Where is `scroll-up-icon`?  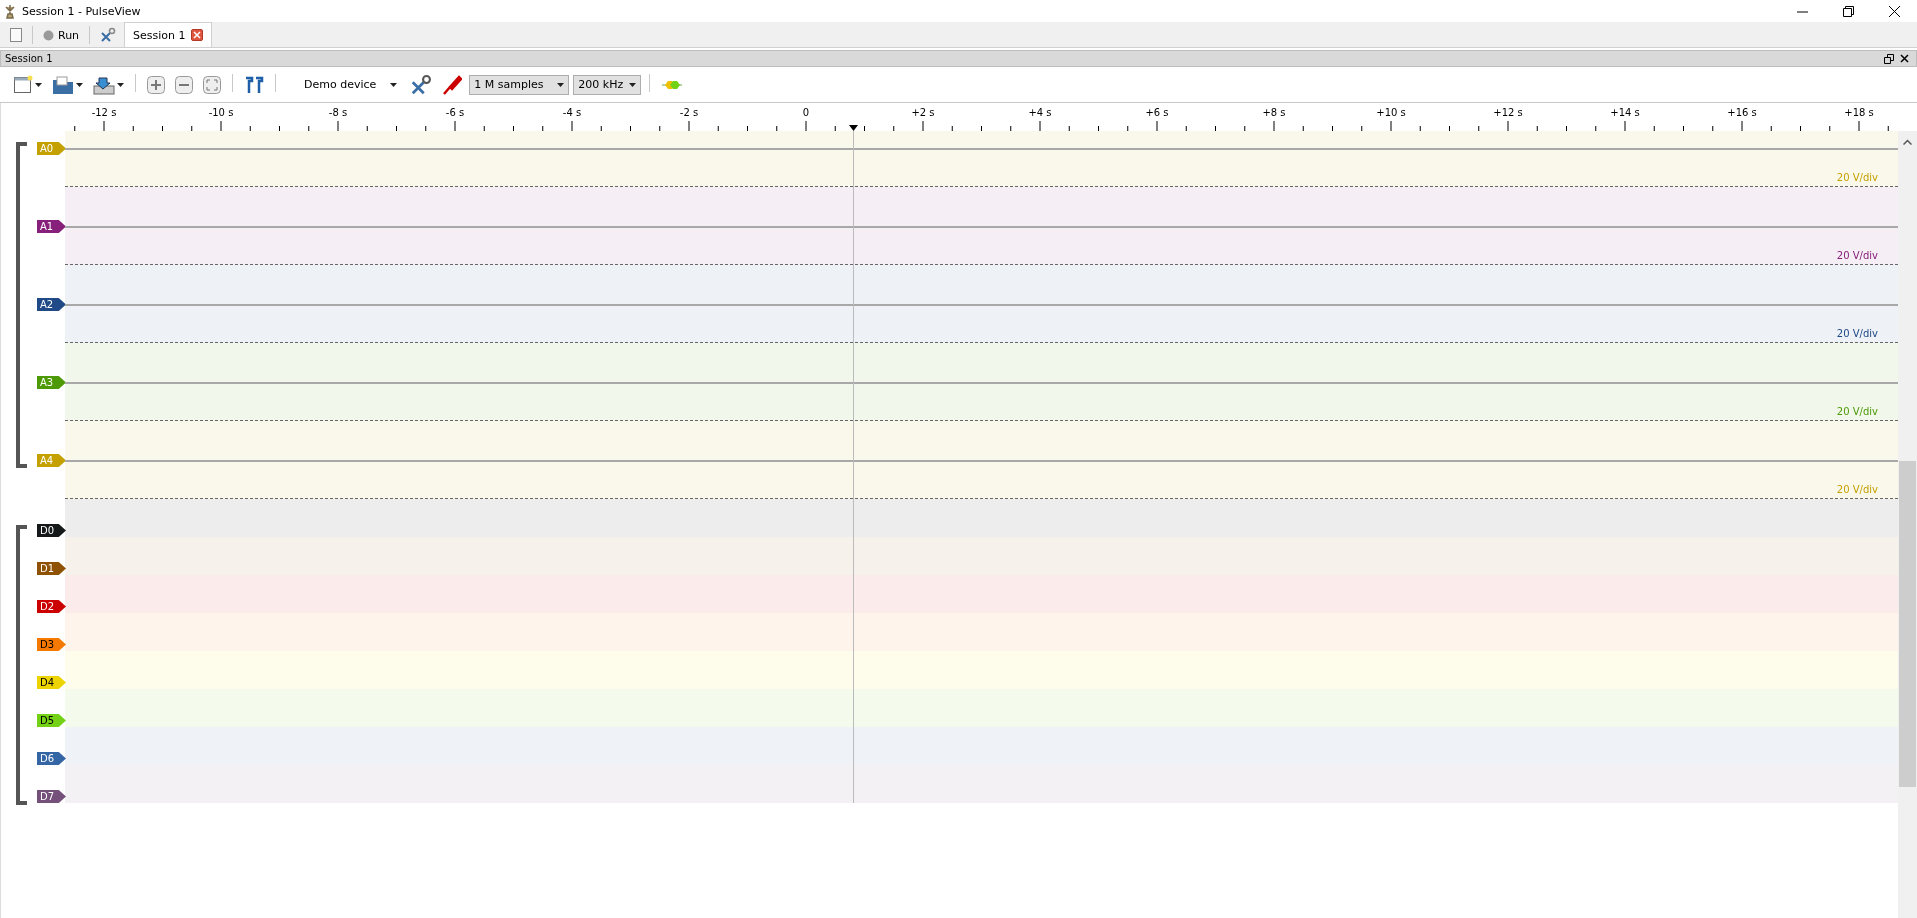 scroll-up-icon is located at coordinates (1907, 142).